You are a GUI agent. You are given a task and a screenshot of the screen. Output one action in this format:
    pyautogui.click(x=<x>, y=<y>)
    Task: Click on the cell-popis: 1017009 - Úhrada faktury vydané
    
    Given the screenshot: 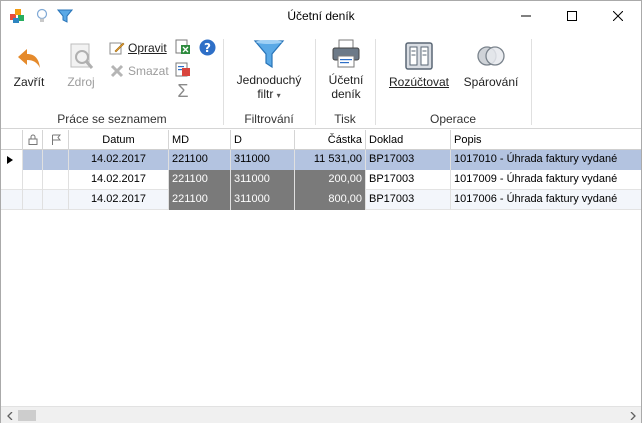 What is the action you would take?
    pyautogui.click(x=546, y=180)
    